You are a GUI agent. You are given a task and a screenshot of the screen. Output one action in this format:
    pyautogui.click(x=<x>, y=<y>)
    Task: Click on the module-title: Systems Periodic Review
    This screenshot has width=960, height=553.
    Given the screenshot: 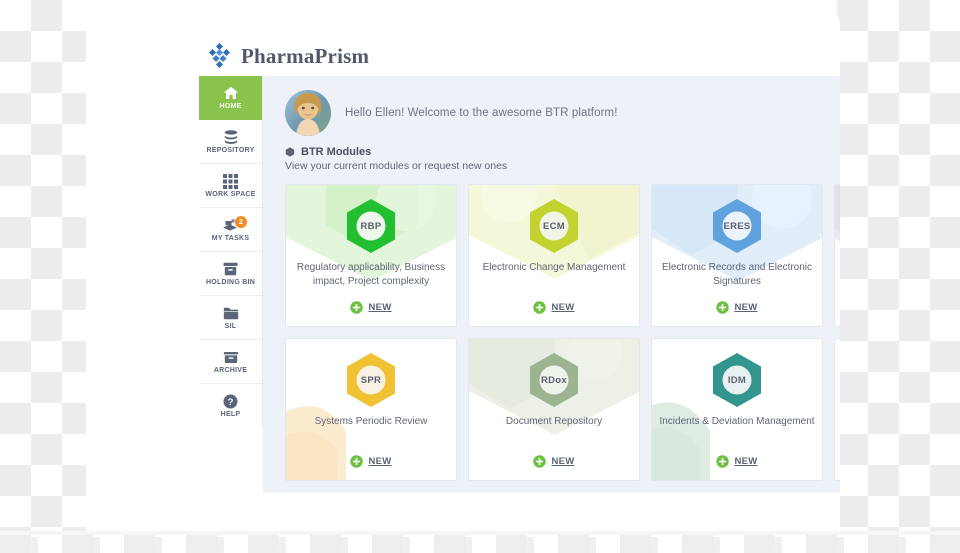 What is the action you would take?
    pyautogui.click(x=371, y=421)
    